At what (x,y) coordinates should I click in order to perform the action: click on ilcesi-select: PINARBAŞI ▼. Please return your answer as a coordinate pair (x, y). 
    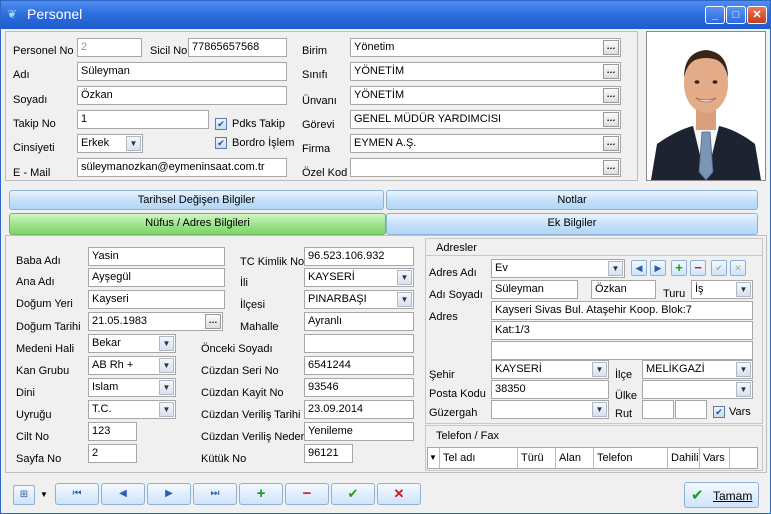
    Looking at the image, I should click on (359, 299).